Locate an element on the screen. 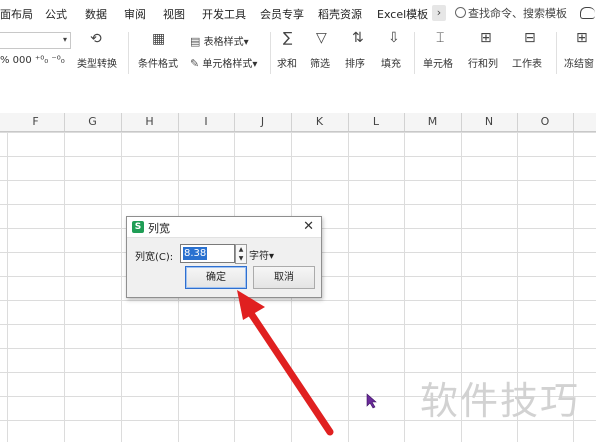  conditional-format-icon: ▦ is located at coordinates (159, 39).